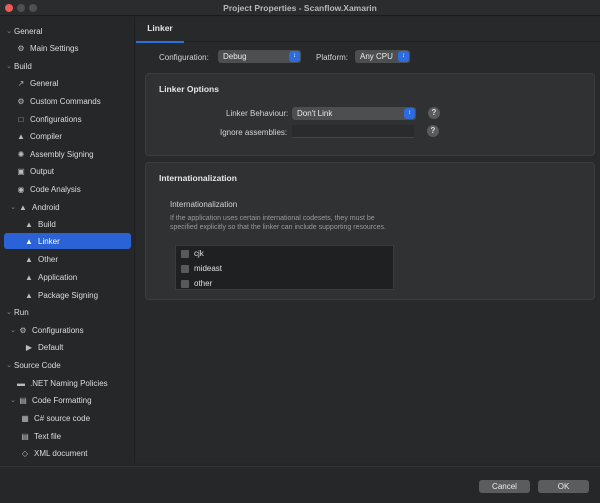  What do you see at coordinates (315, 113) in the screenshot?
I see `linker-behaviour-value: Don't Link` at bounding box center [315, 113].